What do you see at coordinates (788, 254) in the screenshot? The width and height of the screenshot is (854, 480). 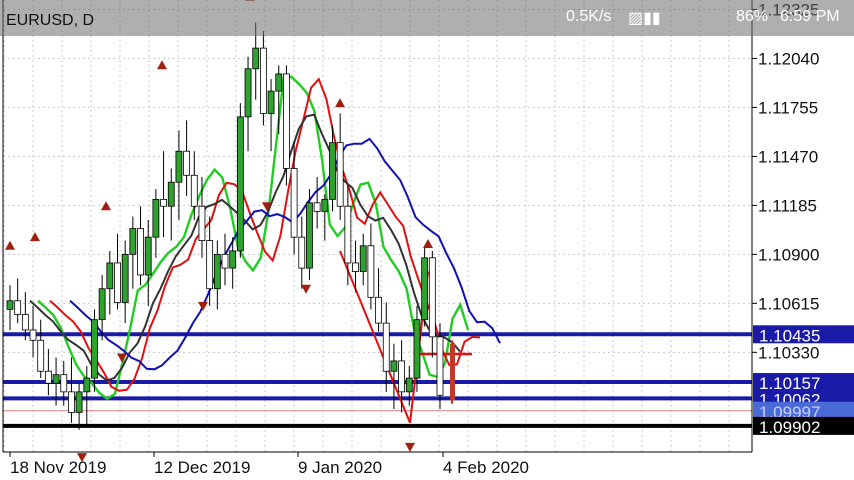 I see `y-tick-label: 1.10900` at bounding box center [788, 254].